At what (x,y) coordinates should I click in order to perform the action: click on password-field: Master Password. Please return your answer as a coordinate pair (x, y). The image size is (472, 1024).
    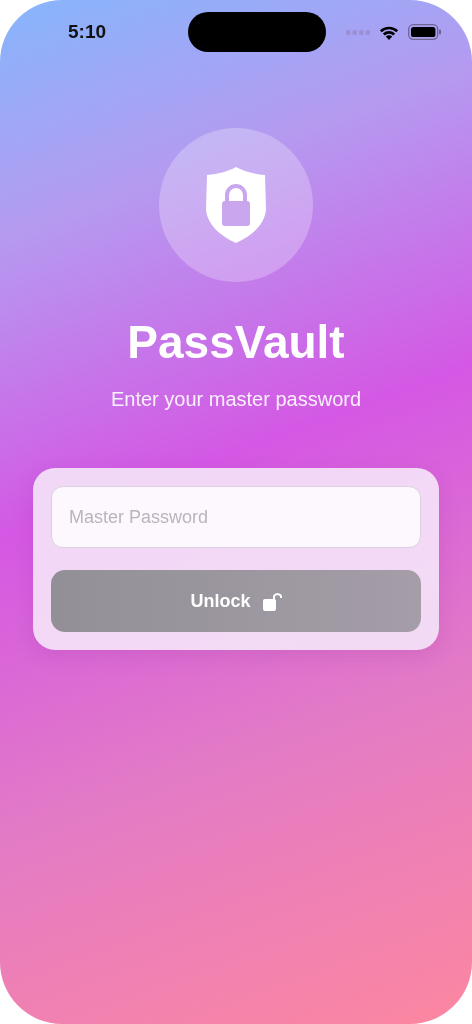
    Looking at the image, I should click on (236, 517).